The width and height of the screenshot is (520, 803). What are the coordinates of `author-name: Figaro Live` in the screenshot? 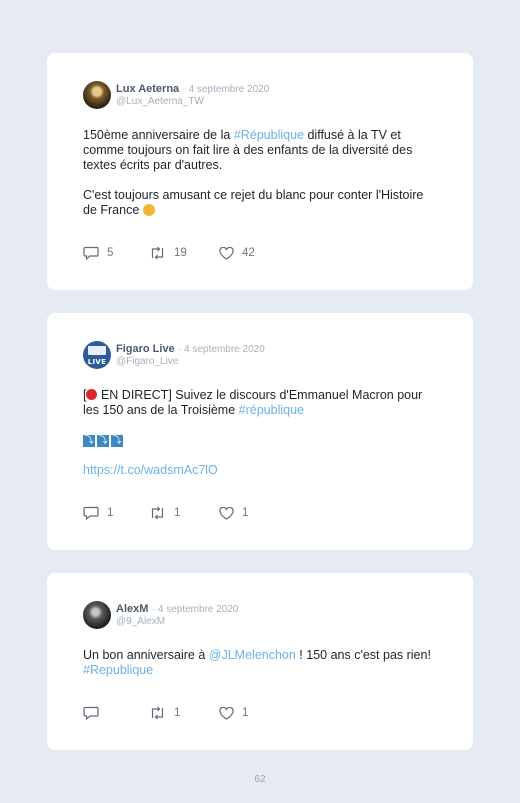 It's located at (145, 349).